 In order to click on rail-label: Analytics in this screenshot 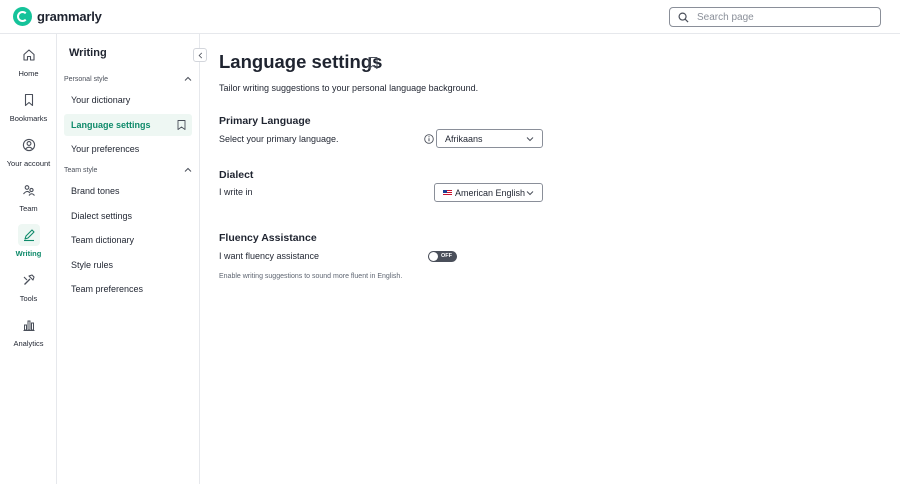, I will do `click(28, 343)`.